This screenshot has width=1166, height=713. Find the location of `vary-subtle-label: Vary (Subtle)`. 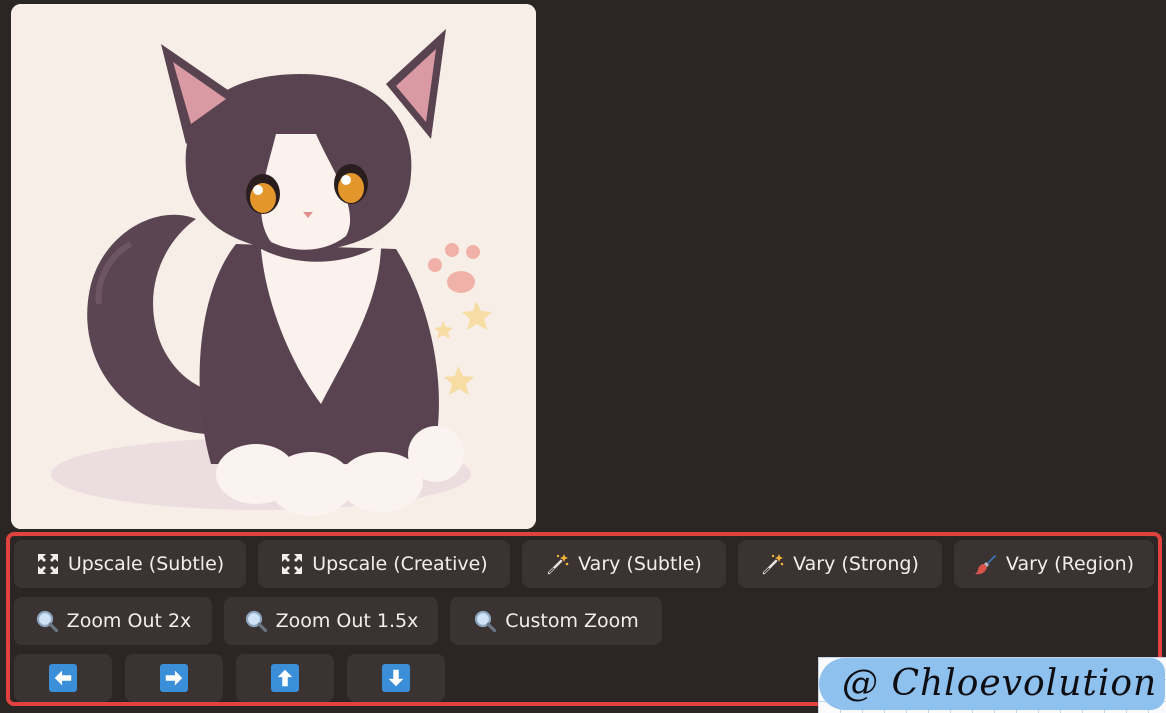

vary-subtle-label: Vary (Subtle) is located at coordinates (640, 564).